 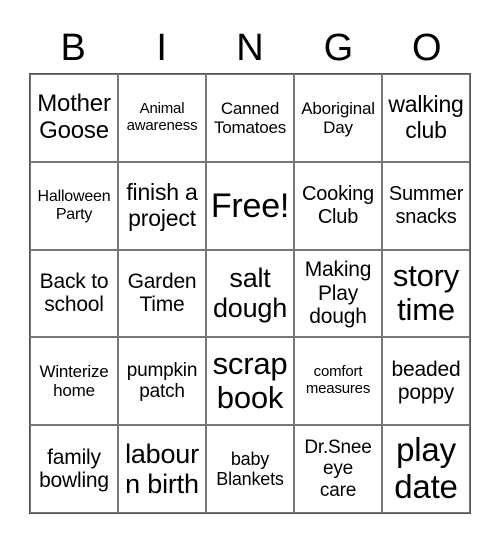 I want to click on bingo-cell: play date, so click(x=426, y=469).